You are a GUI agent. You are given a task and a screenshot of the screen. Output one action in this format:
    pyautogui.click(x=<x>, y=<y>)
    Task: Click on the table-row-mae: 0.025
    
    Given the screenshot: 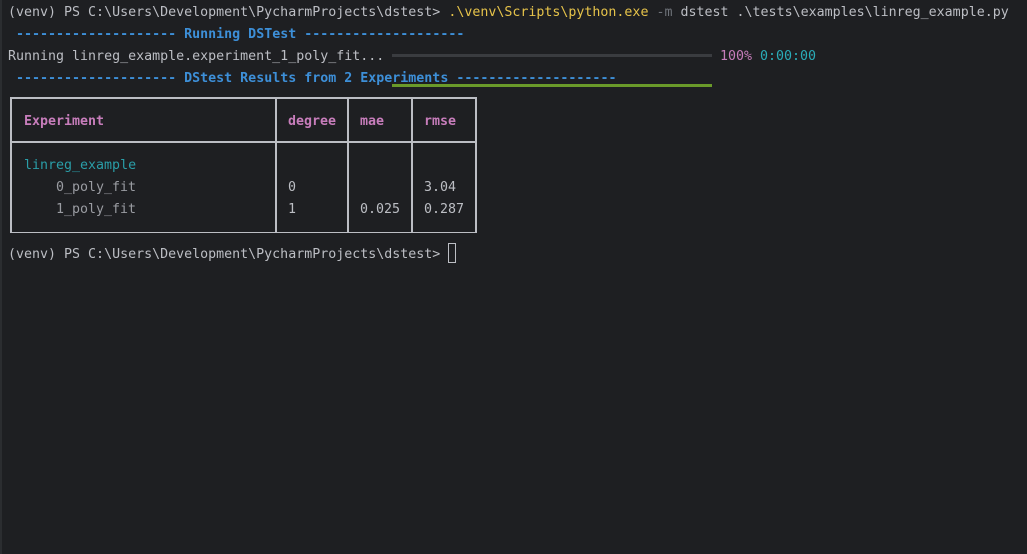 What is the action you would take?
    pyautogui.click(x=380, y=209)
    